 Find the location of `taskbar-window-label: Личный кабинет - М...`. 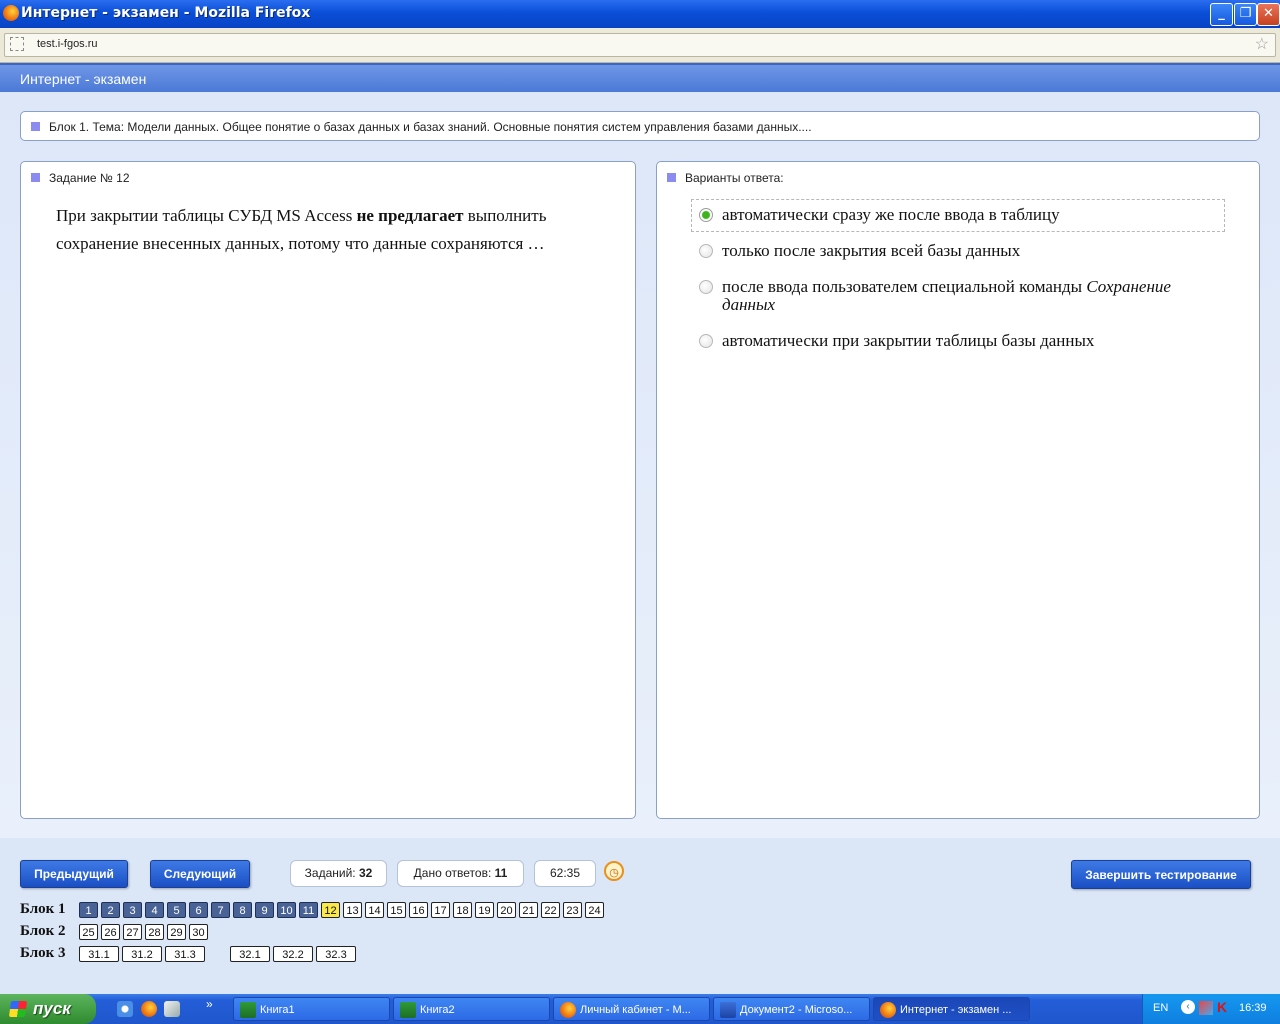

taskbar-window-label: Личный кабинет - М... is located at coordinates (635, 1010).